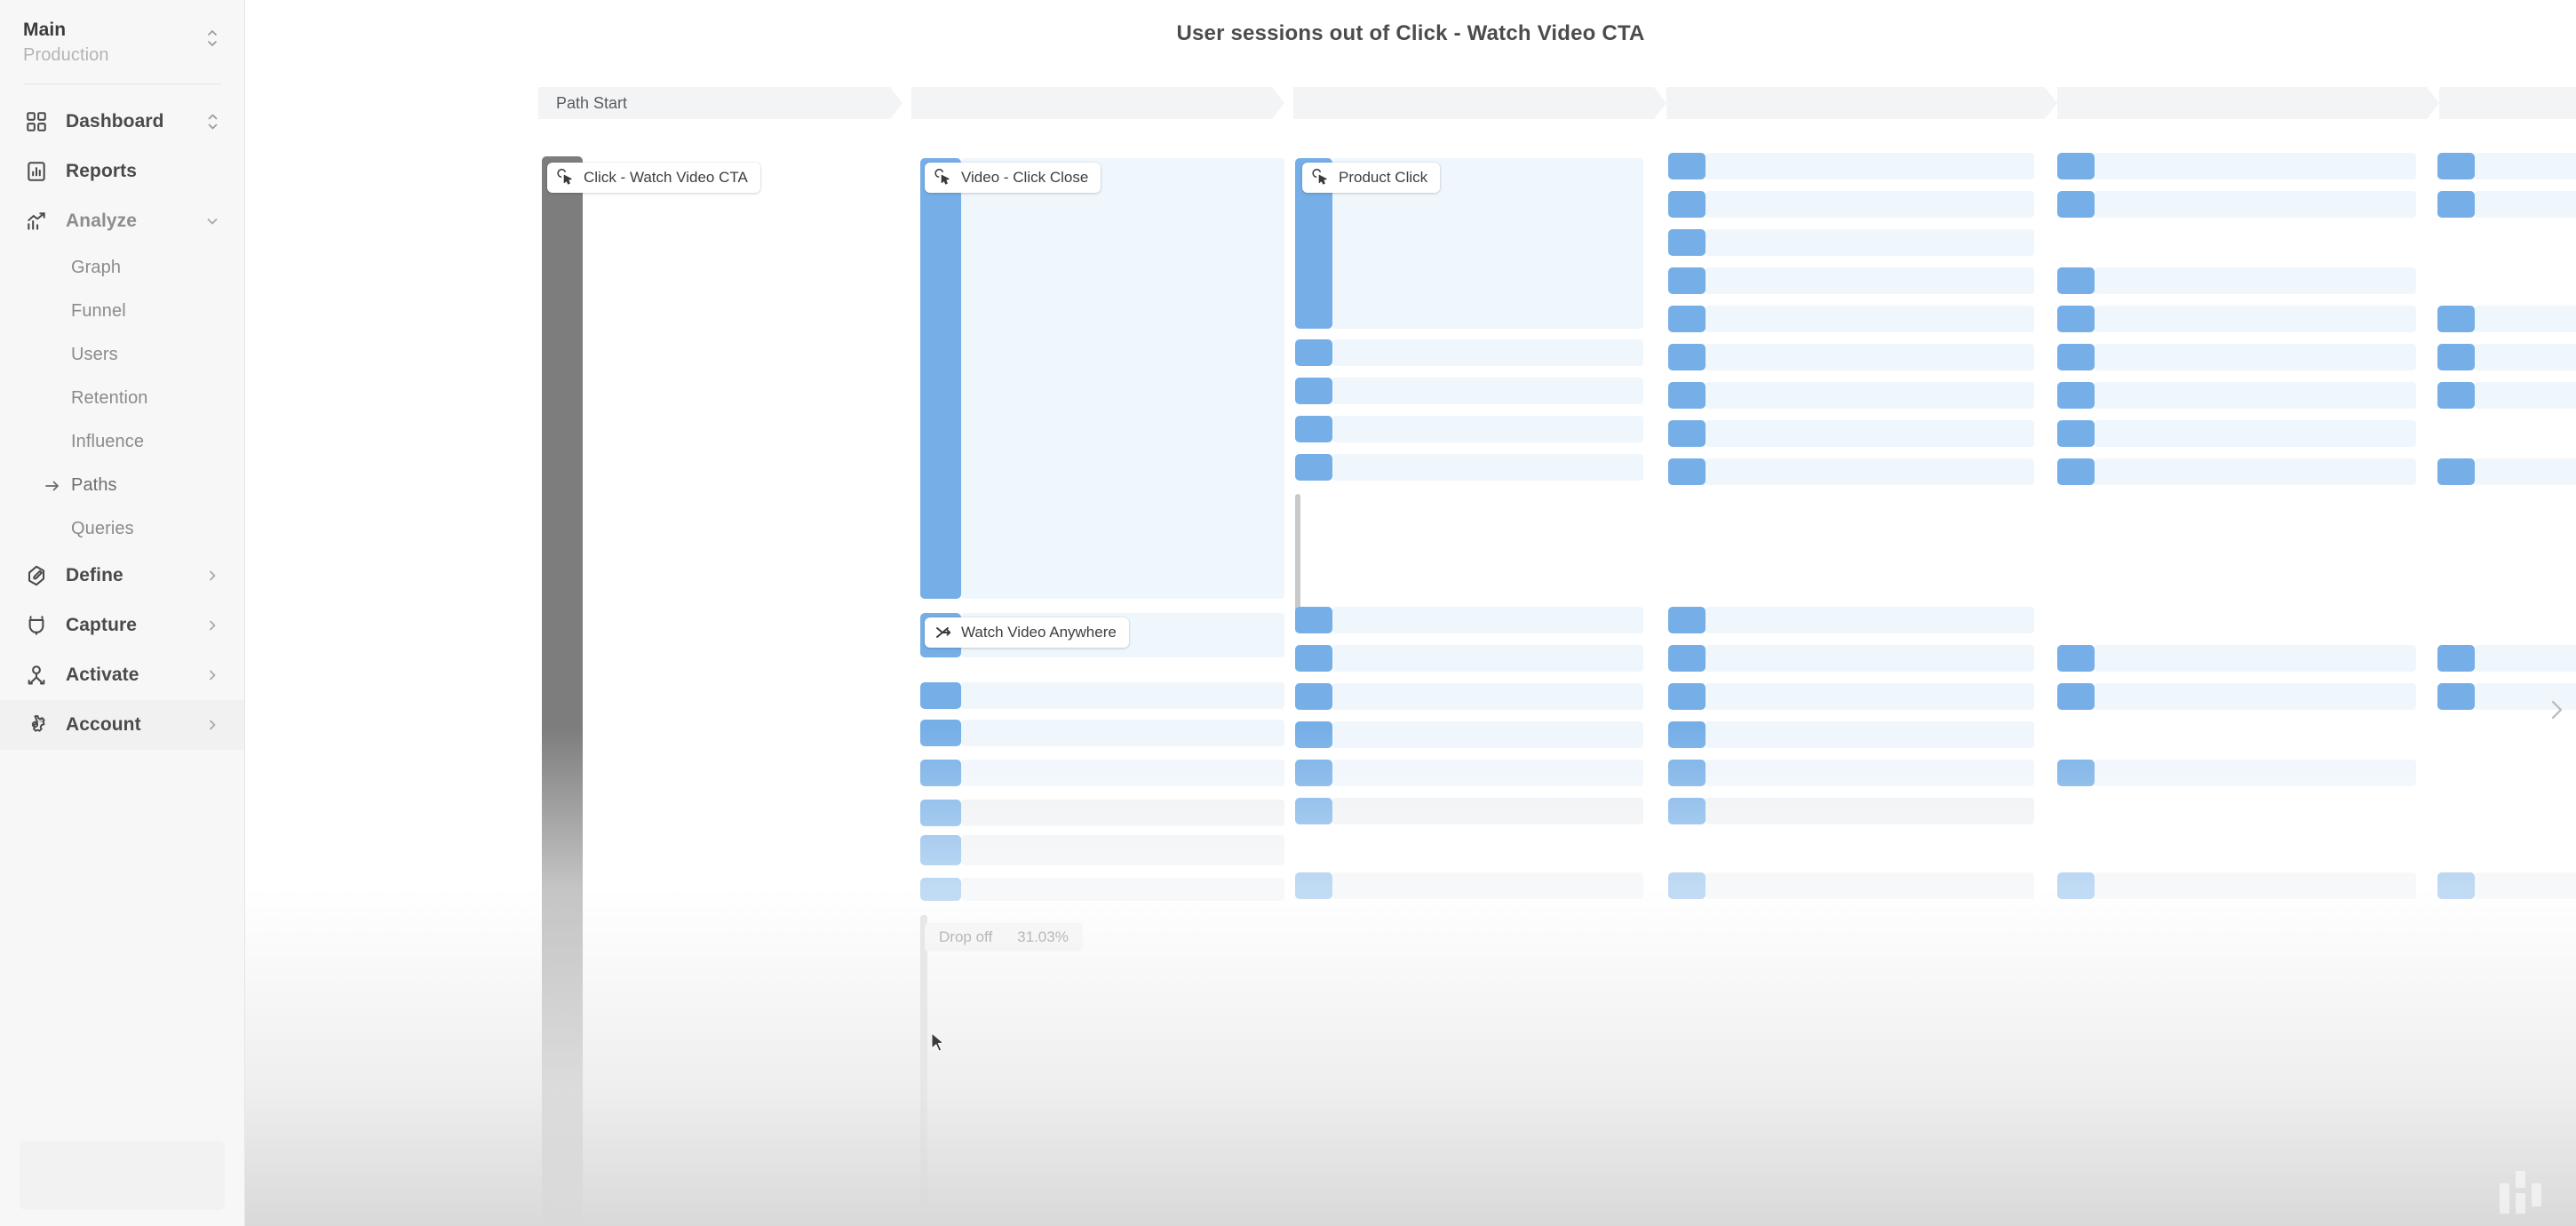 Image resolution: width=2576 pixels, height=1226 pixels. What do you see at coordinates (122, 442) in the screenshot?
I see `sidebar-item-influence: Influence` at bounding box center [122, 442].